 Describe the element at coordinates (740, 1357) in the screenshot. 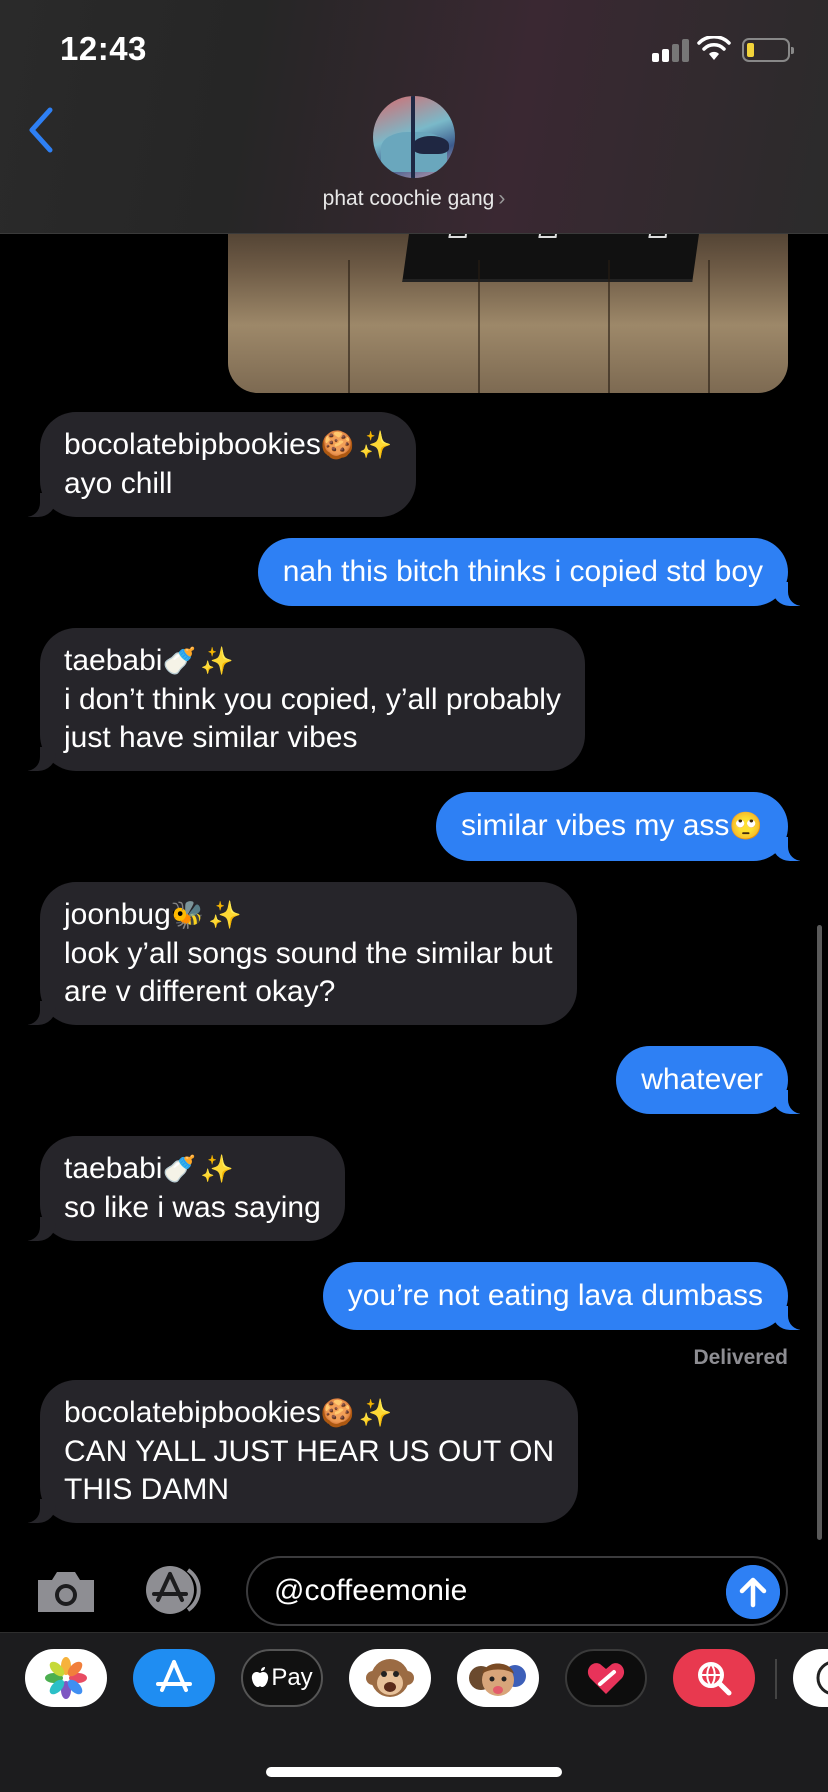

I see `delivered-status: Delivered` at that location.